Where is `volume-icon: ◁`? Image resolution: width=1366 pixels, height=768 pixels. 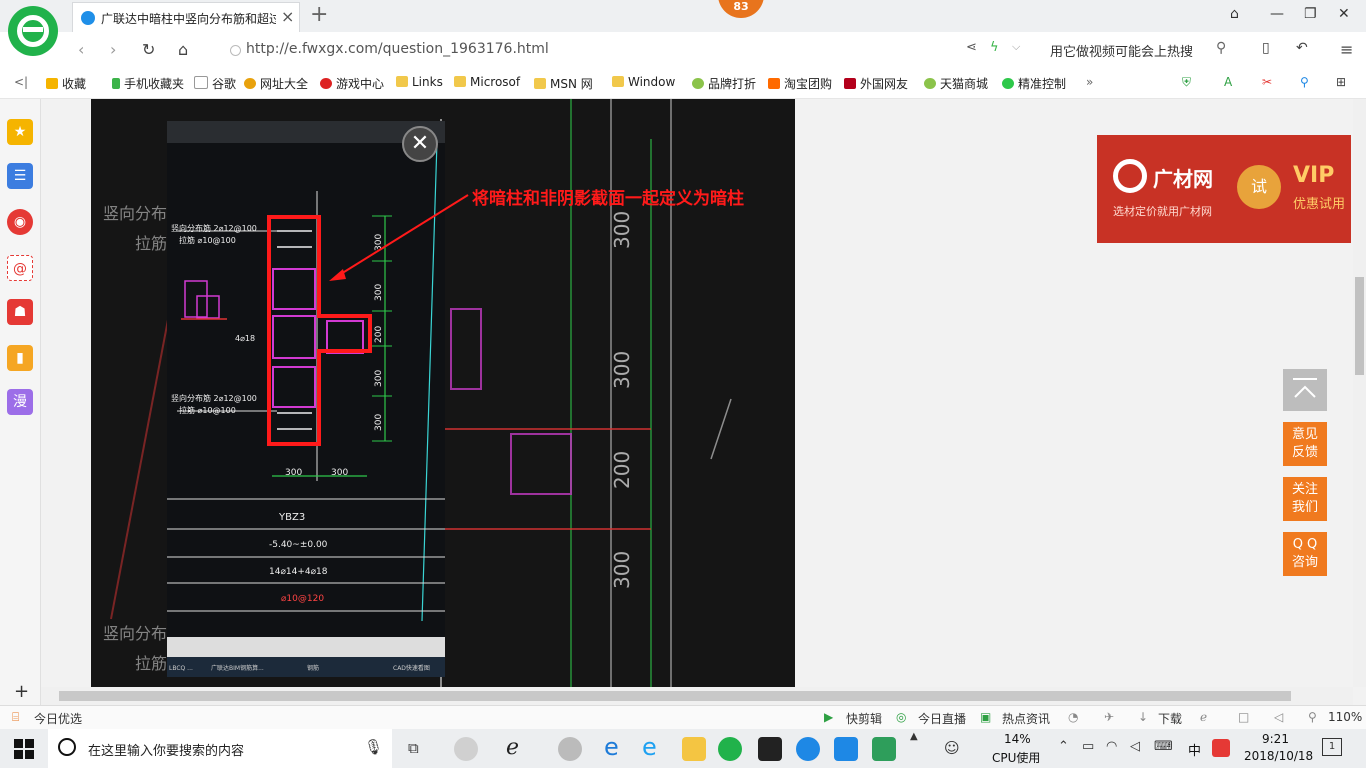
volume-icon: ◁ is located at coordinates (1135, 746).